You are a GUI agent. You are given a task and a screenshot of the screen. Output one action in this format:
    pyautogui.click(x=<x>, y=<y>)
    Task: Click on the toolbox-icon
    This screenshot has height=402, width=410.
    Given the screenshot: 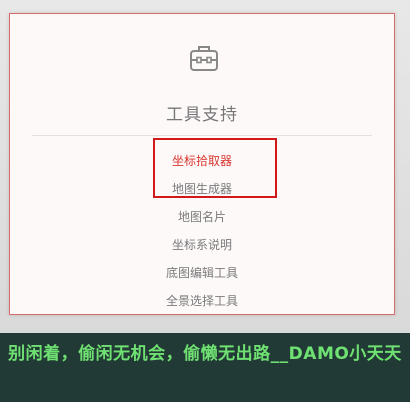 What is the action you would take?
    pyautogui.click(x=204, y=58)
    